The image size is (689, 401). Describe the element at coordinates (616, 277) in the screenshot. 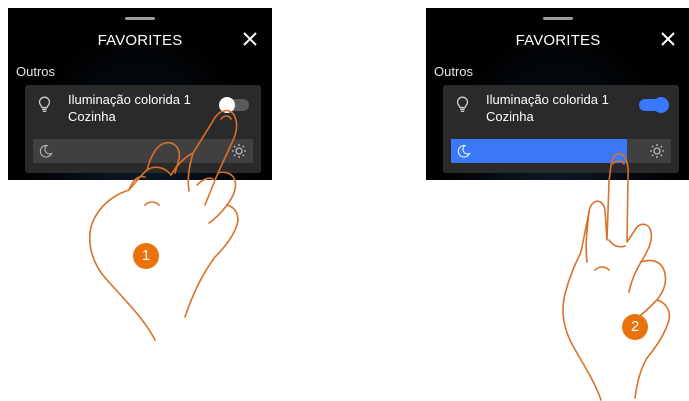

I see `hand-slide-icon` at that location.